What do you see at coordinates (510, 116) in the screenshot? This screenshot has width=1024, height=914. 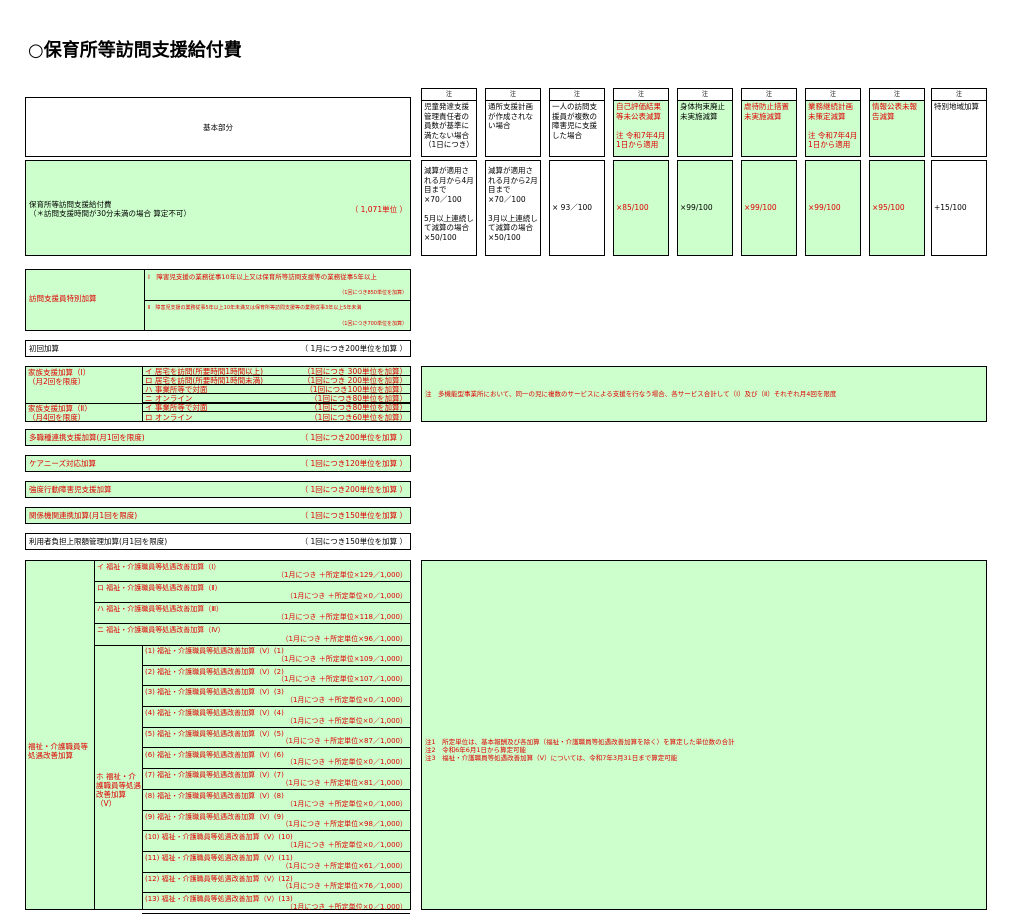 I see `column-header-text: 通所支援計画が作成されない場合` at bounding box center [510, 116].